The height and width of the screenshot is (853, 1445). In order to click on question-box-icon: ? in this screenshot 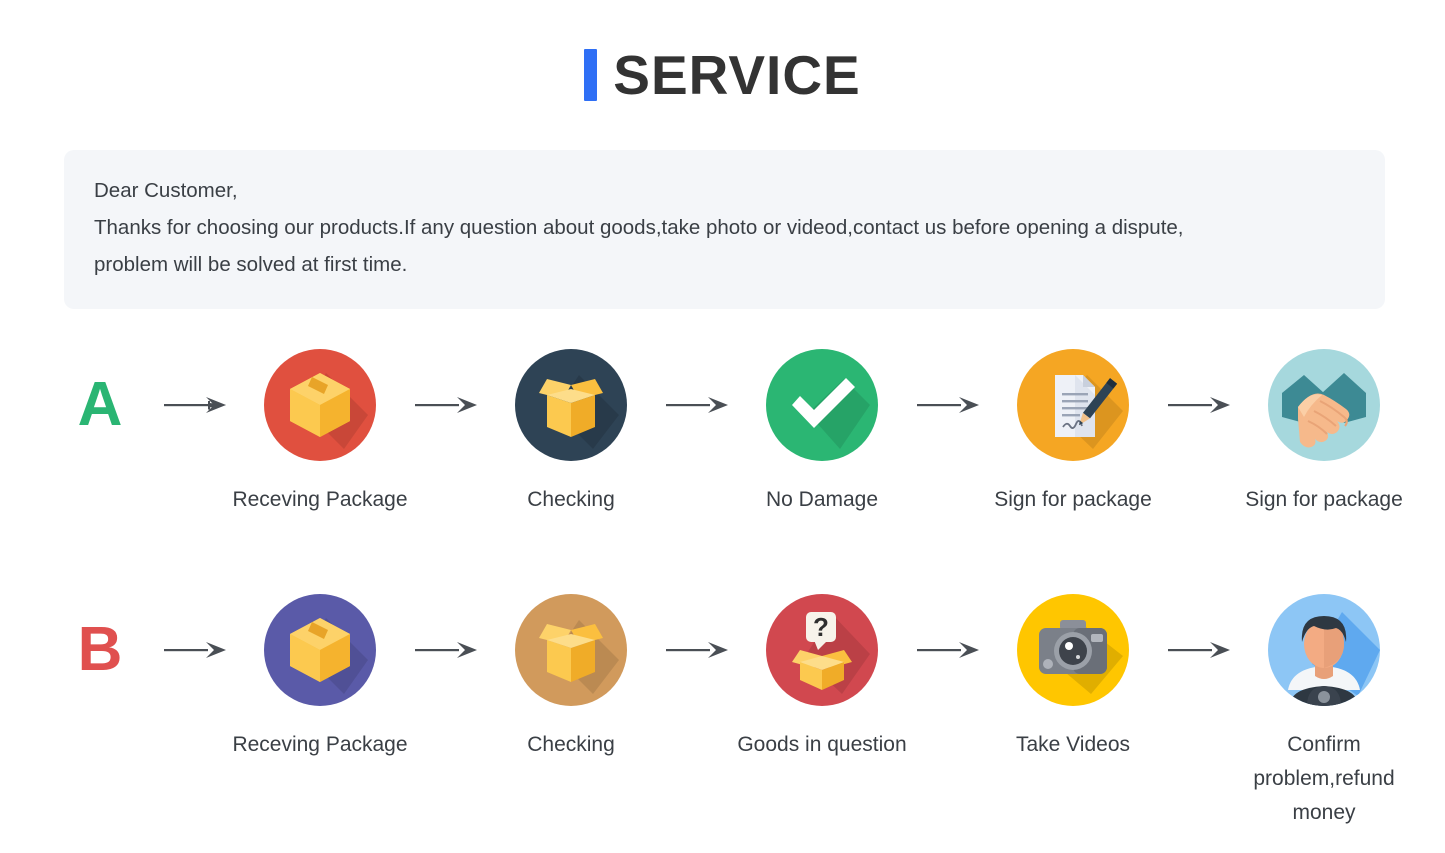, I will do `click(822, 650)`.